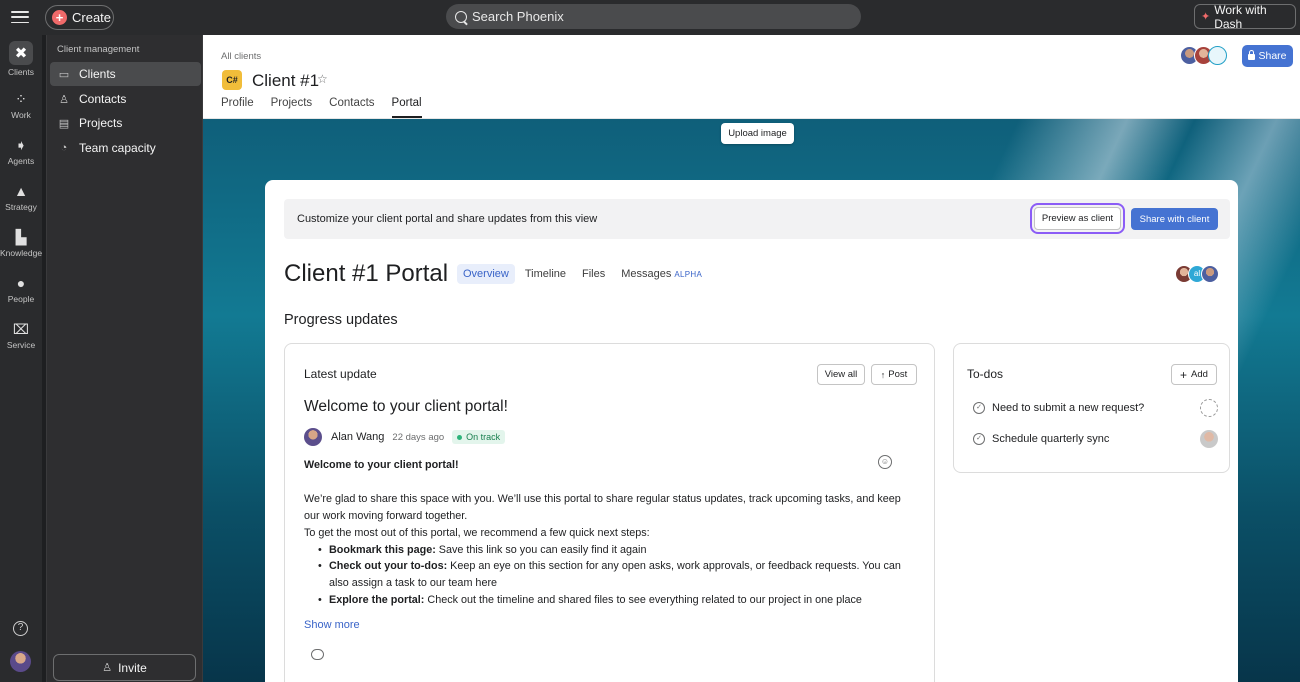 This screenshot has height=682, width=1300. Describe the element at coordinates (1252, 55) in the screenshot. I see `lock-icon` at that location.